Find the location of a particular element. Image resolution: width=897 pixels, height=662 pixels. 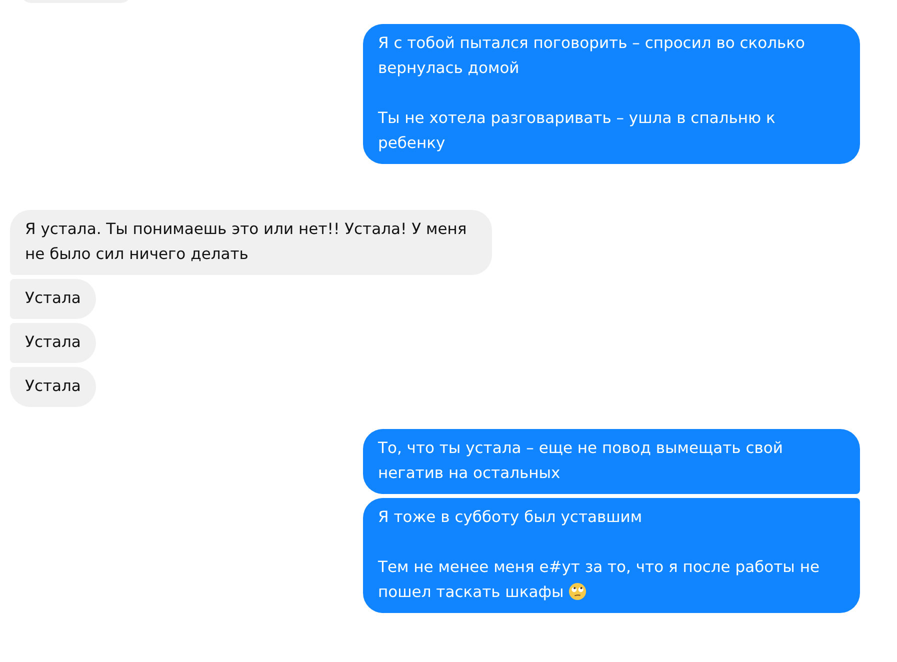

message-bubble: Я с тобой пытался поговорить – спросил во сколько вернулась домой Ты не хотела разговаривать – ушла в спальню к ребенку is located at coordinates (611, 94).